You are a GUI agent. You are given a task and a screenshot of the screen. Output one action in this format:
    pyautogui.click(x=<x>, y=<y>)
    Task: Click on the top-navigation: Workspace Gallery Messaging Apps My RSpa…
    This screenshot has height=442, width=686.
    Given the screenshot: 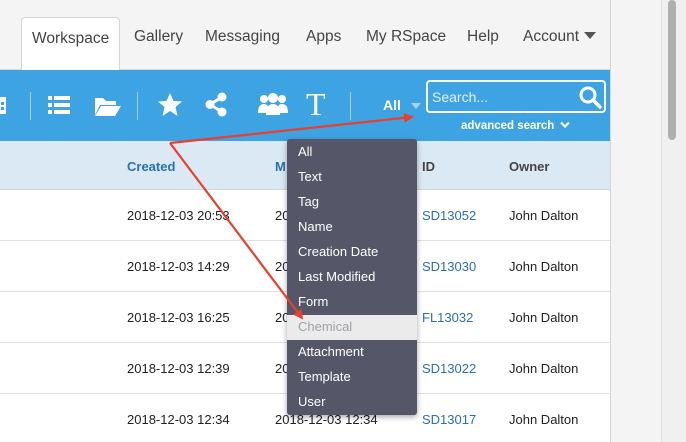 What is the action you would take?
    pyautogui.click(x=305, y=35)
    